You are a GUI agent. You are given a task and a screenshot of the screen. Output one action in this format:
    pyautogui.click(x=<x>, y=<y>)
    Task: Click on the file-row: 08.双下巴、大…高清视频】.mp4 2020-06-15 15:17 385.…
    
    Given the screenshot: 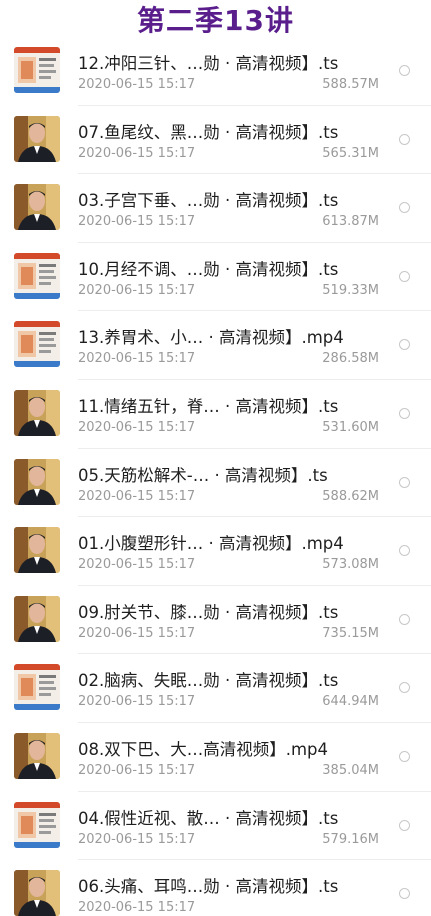 What is the action you would take?
    pyautogui.click(x=215, y=757)
    